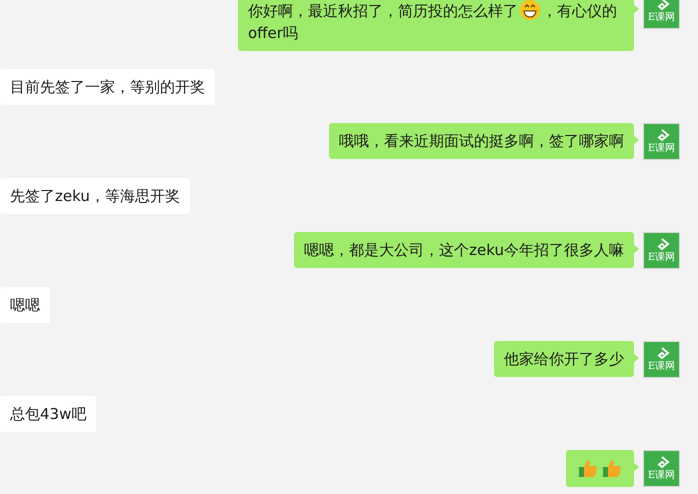 The width and height of the screenshot is (698, 494). Describe the element at coordinates (273, 33) in the screenshot. I see `message-text: offer吗` at that location.